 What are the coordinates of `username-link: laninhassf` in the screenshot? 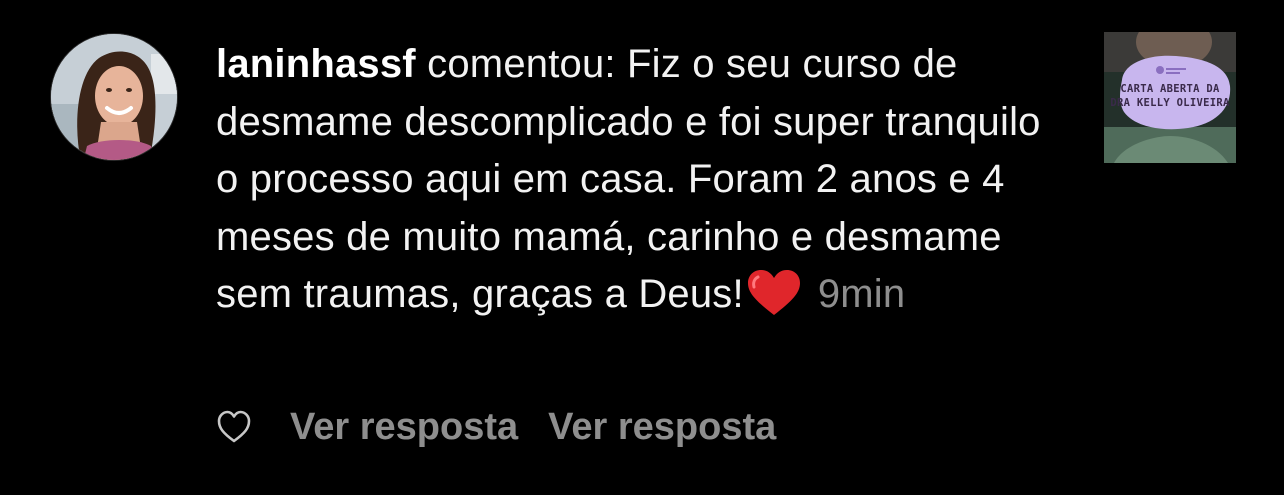 It's located at (316, 64).